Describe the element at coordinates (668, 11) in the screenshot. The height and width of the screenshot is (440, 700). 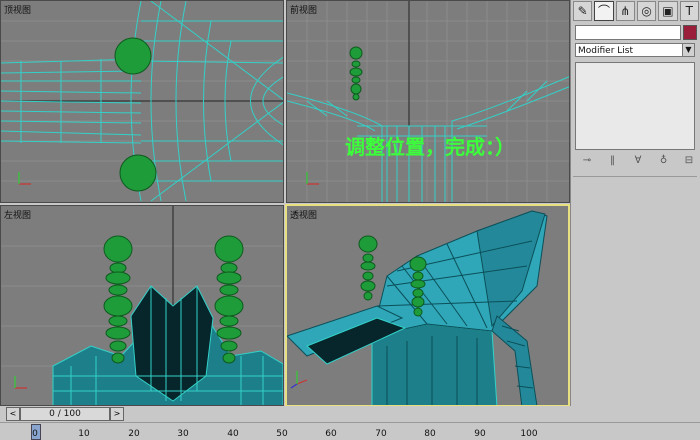
I see `display-tab-icon: ▣` at that location.